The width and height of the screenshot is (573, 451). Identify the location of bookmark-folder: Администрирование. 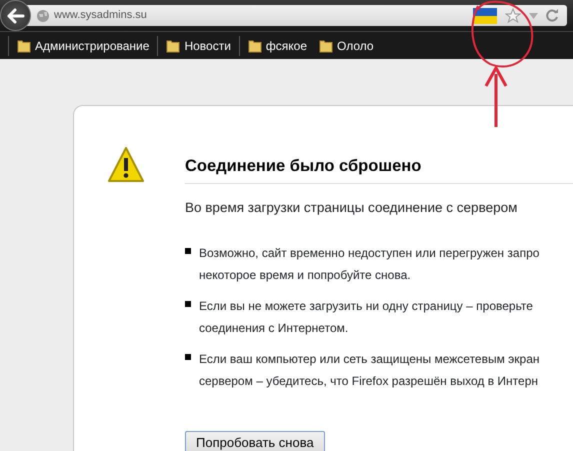
(83, 45).